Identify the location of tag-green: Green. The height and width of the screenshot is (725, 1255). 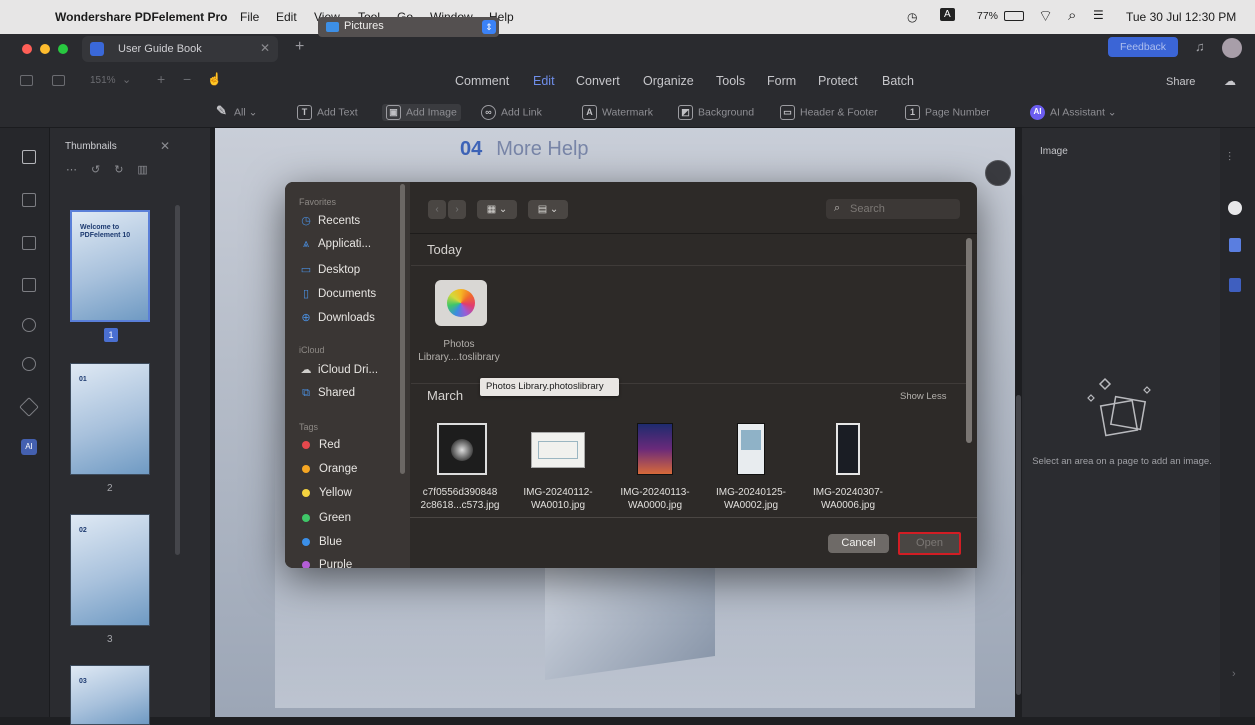
(325, 518).